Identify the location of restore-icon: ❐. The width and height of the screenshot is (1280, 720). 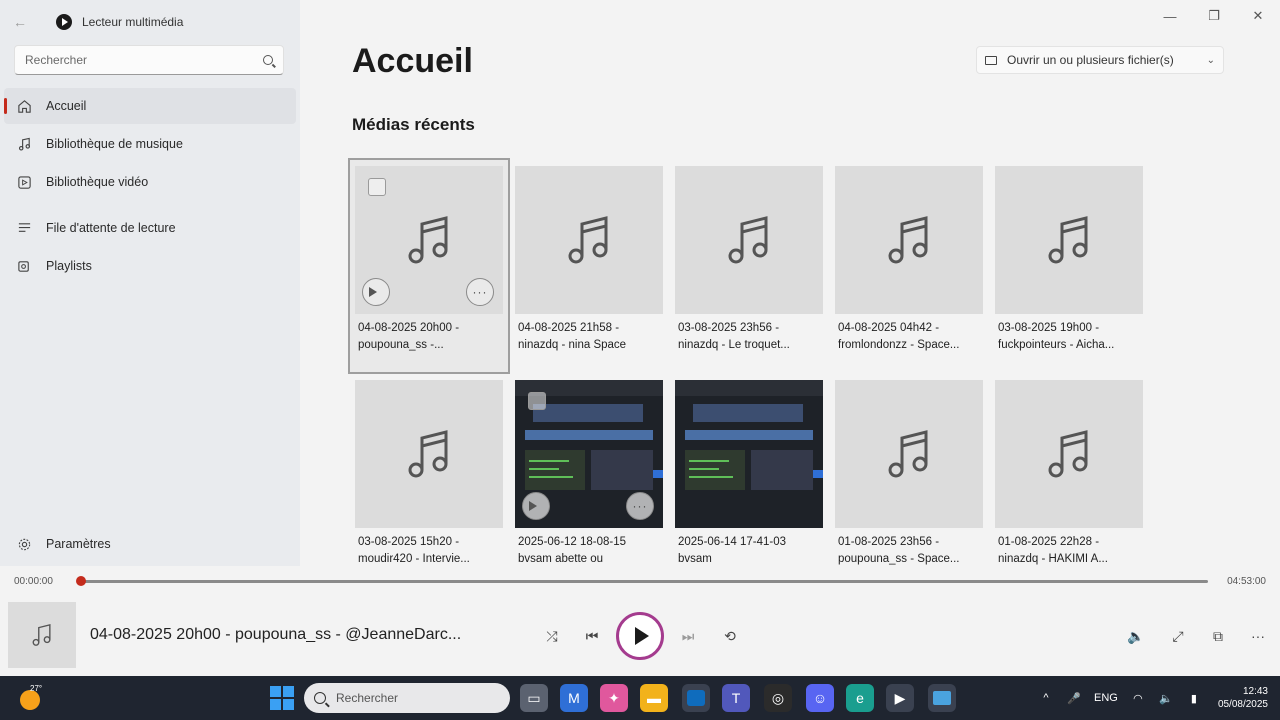
(1214, 15).